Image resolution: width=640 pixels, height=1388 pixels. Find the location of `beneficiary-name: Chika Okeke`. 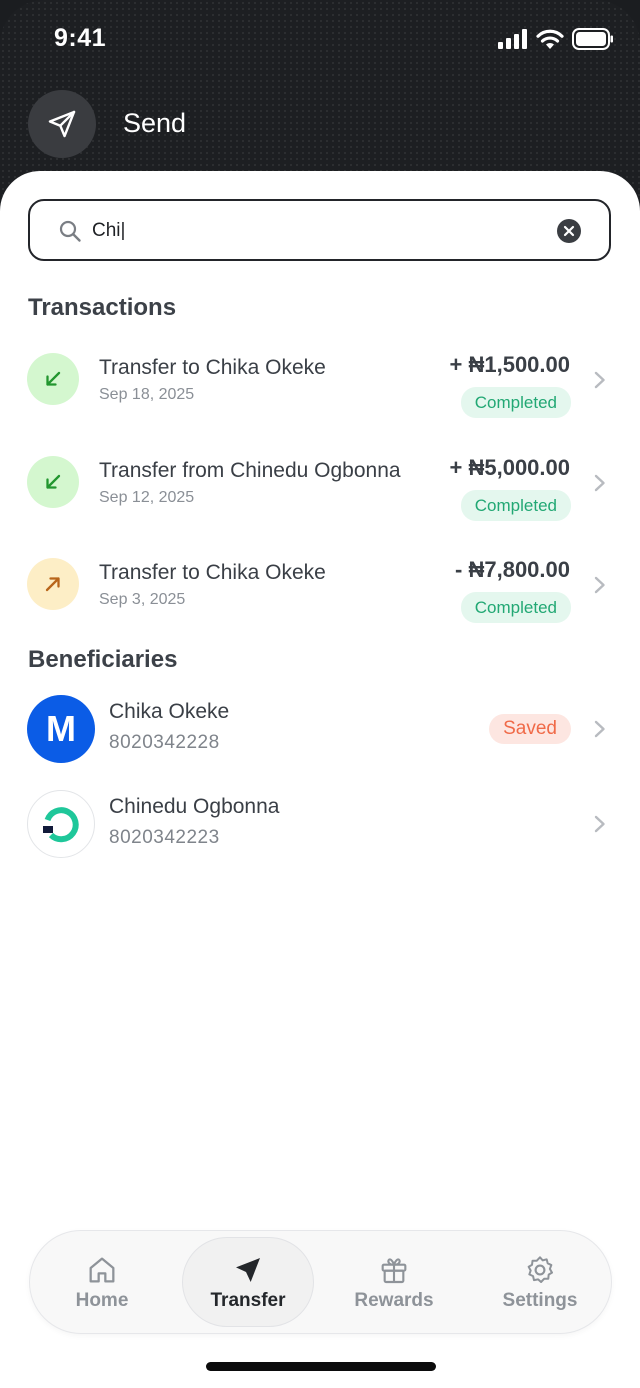

beneficiary-name: Chika Okeke is located at coordinates (169, 711).